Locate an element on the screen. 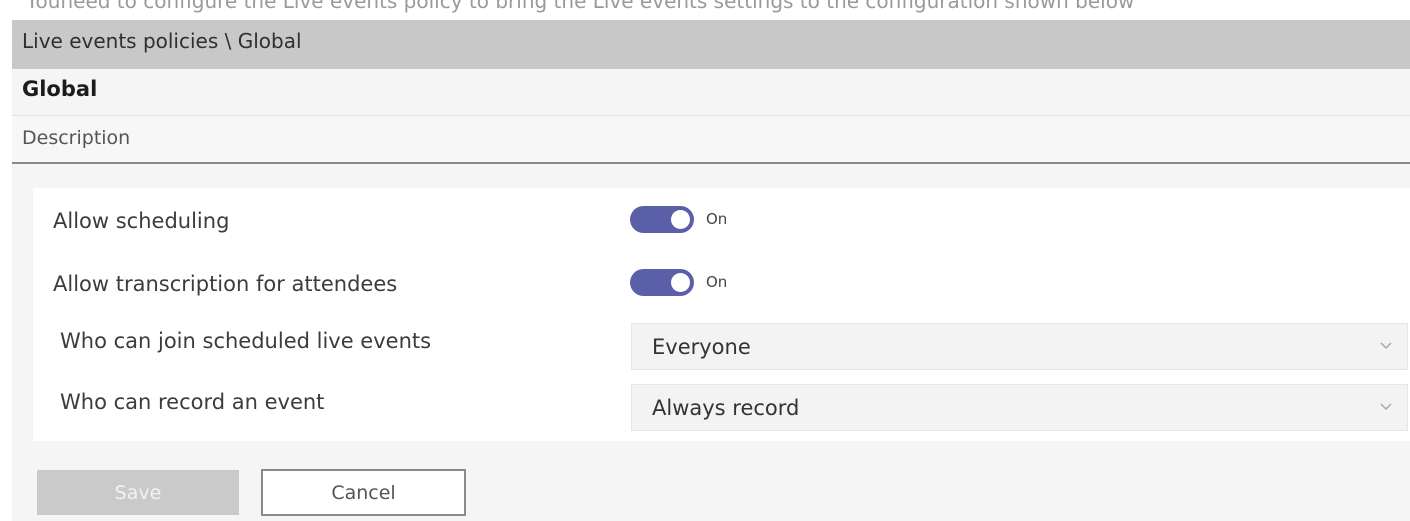 The width and height of the screenshot is (1410, 521). save-button: Save is located at coordinates (138, 492).